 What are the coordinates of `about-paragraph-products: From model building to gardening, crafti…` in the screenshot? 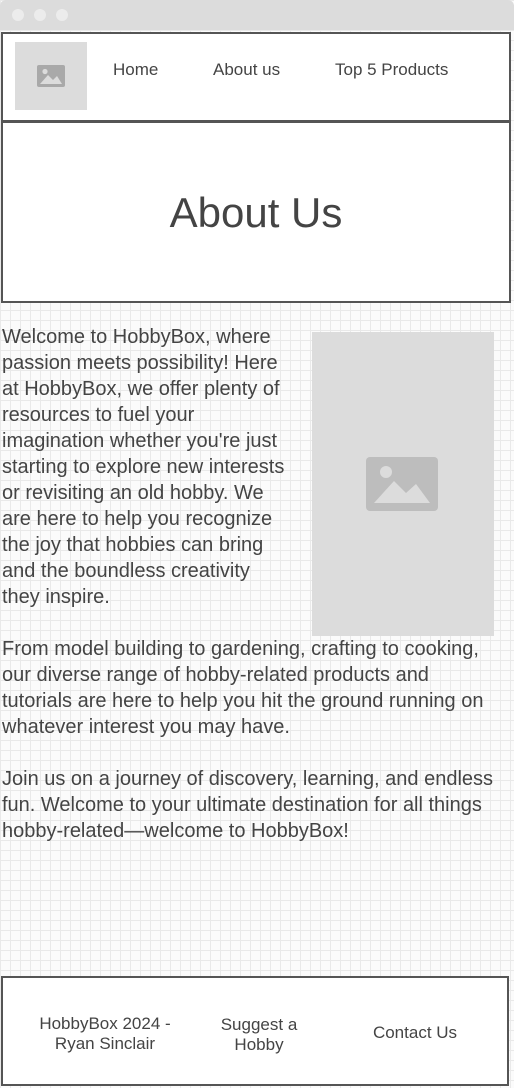 It's located at (243, 688).